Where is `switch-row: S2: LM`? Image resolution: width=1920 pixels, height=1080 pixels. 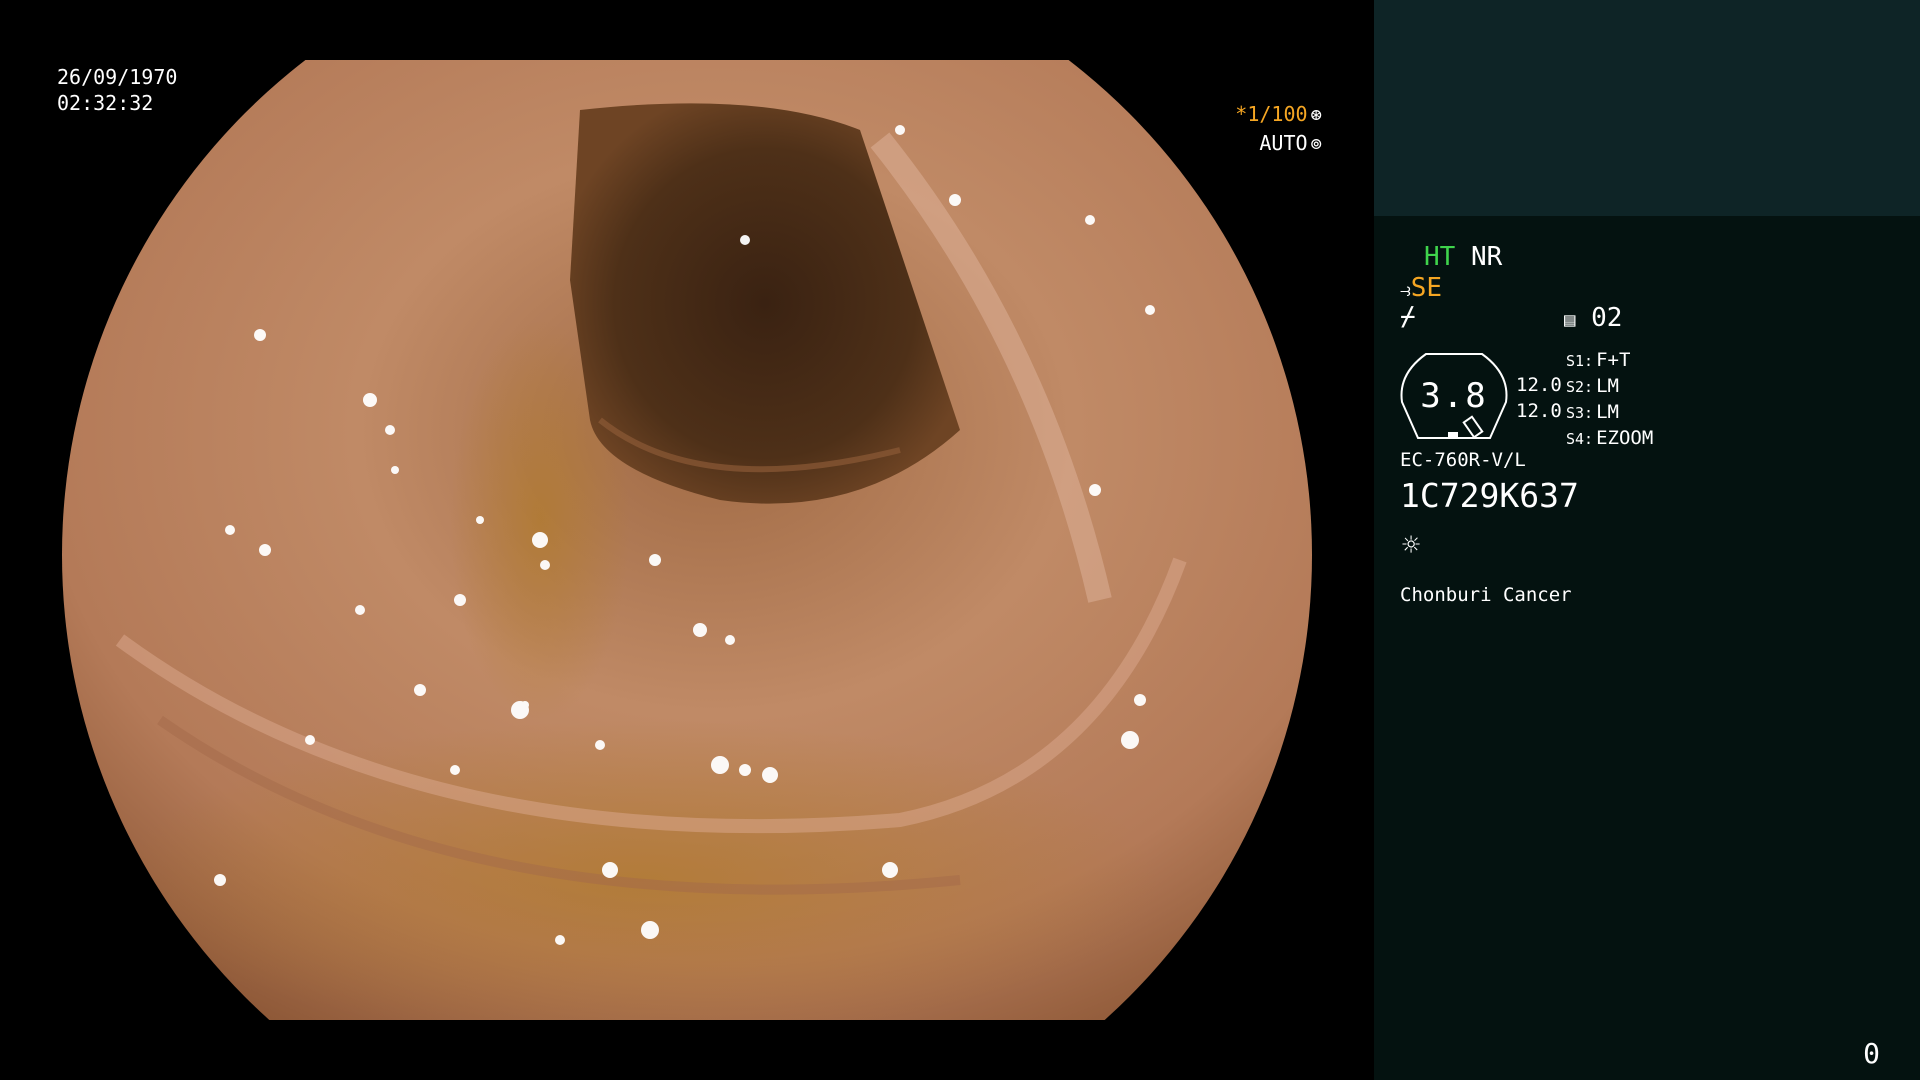
switch-row: S2: LM is located at coordinates (1592, 386).